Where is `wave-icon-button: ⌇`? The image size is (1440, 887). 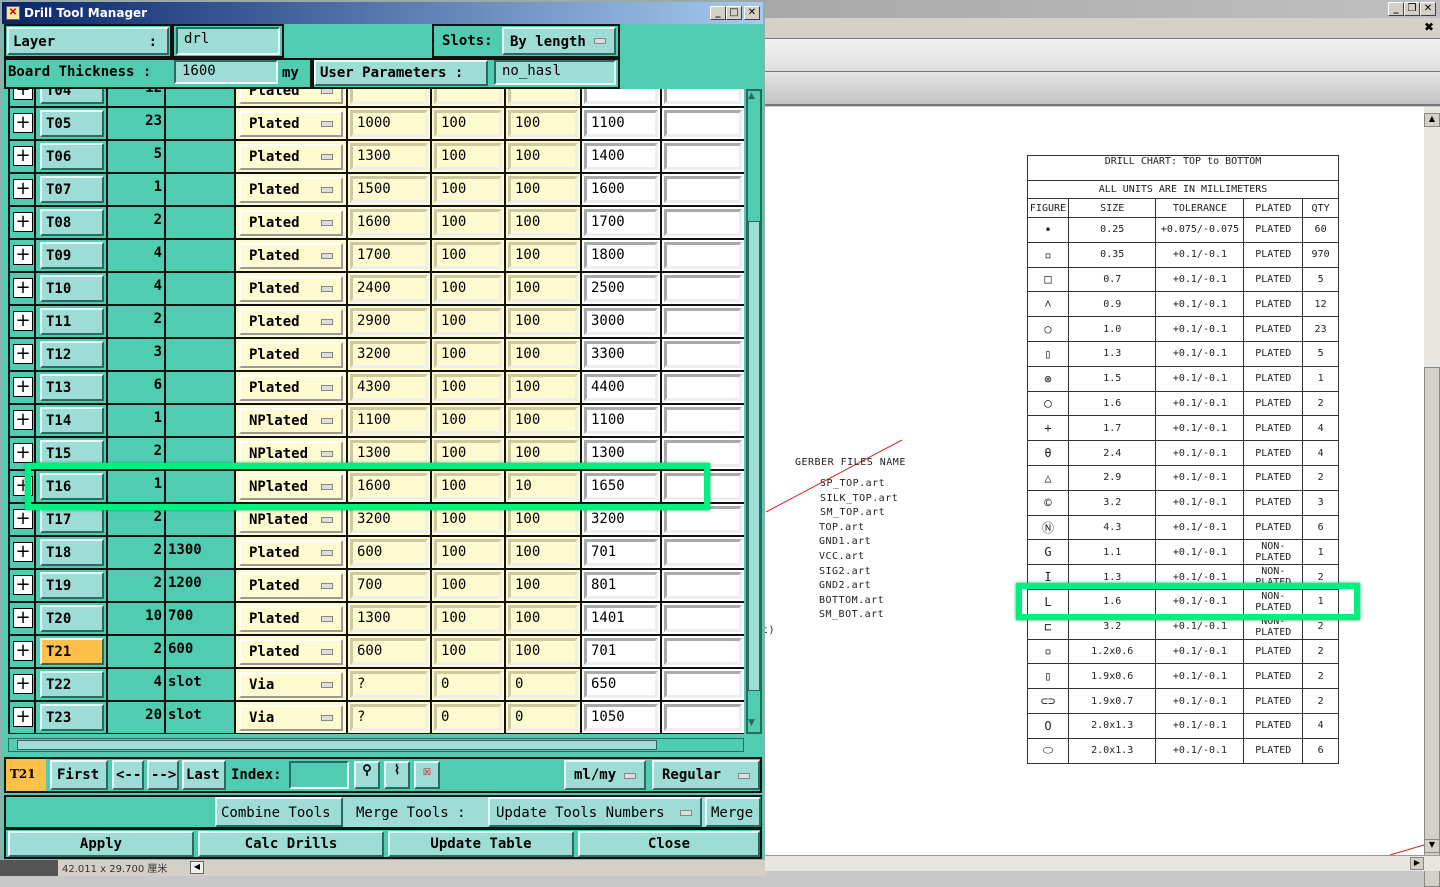
wave-icon-button: ⌇ is located at coordinates (397, 775).